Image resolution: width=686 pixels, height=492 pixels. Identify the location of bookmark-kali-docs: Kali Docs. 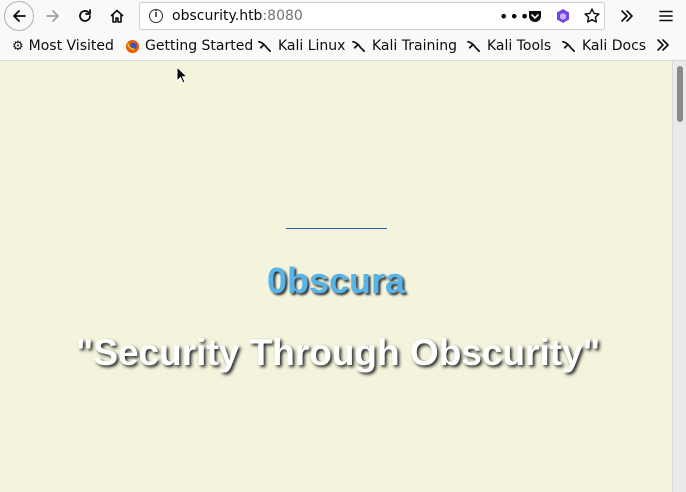
(604, 46).